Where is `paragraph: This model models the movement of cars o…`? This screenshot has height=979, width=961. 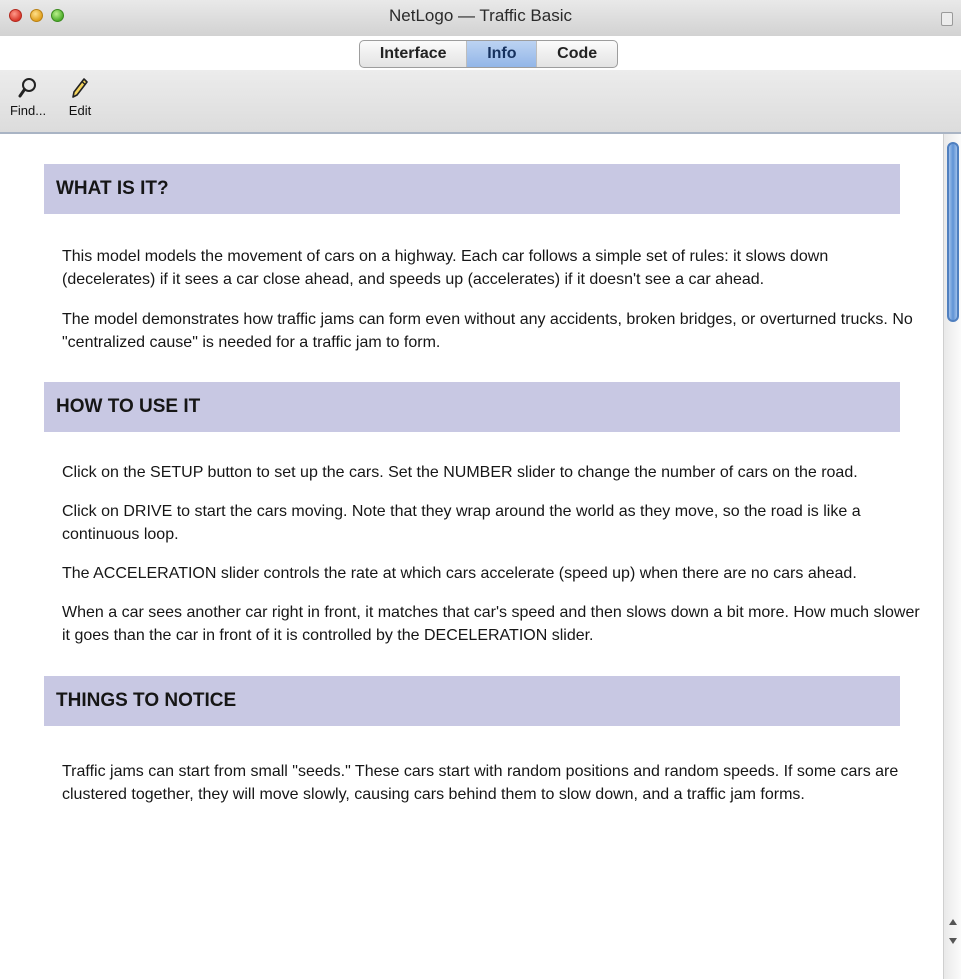
paragraph: This model models the movement of cars o… is located at coordinates (445, 268).